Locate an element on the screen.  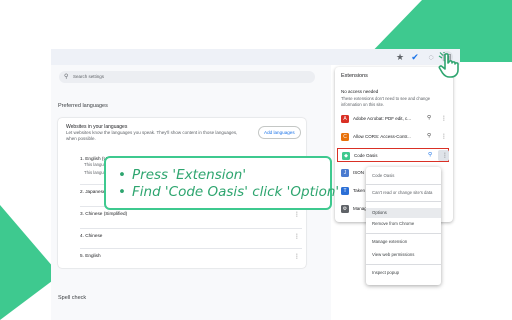
star-icon: ★ is located at coordinates (400, 57).